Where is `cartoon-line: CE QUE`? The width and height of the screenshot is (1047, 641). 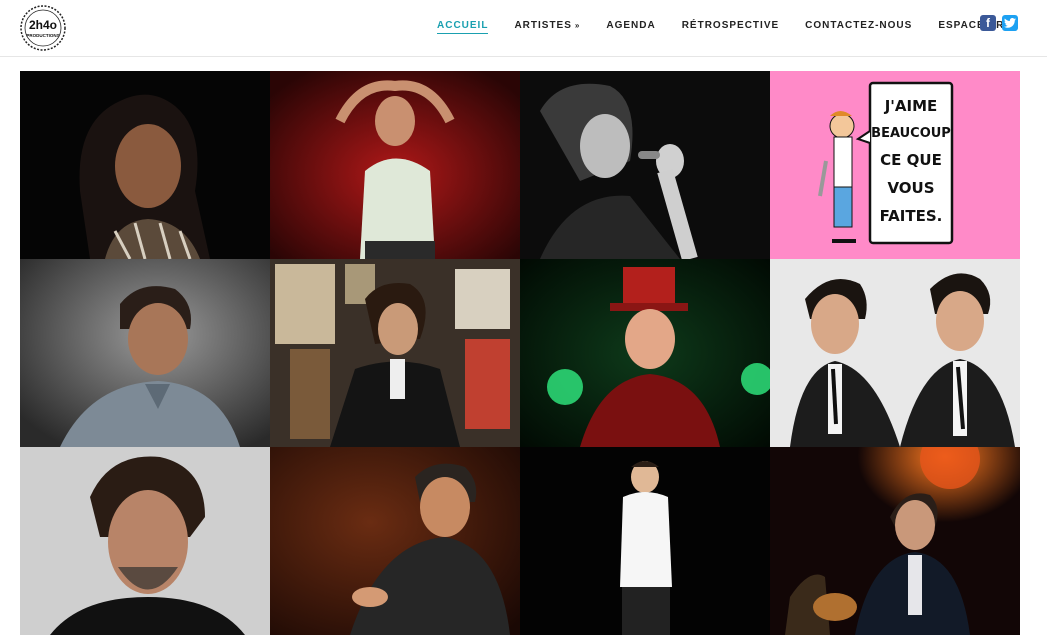
cartoon-line: CE QUE is located at coordinates (911, 160).